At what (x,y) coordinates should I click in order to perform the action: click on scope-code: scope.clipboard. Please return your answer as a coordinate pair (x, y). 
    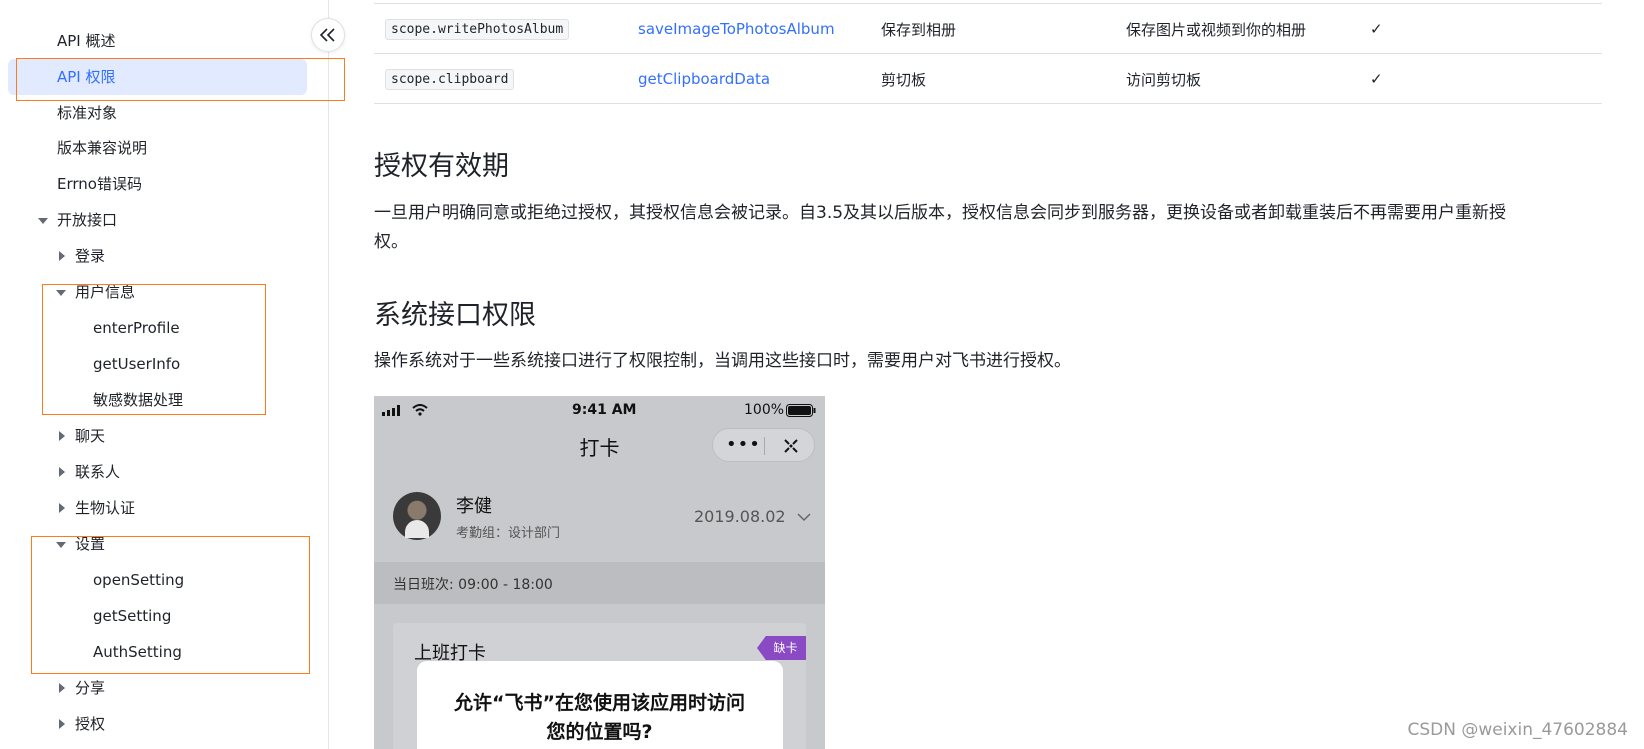
    Looking at the image, I should click on (450, 79).